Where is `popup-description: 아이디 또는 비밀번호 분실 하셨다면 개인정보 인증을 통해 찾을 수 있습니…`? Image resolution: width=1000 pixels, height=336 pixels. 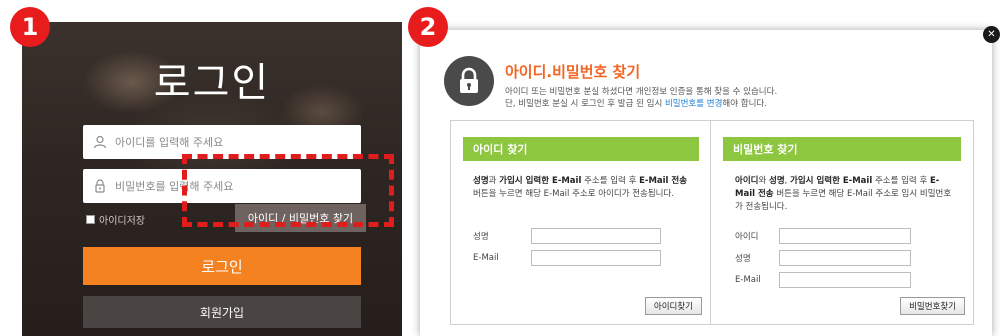 popup-description: 아이디 또는 비밀번호 분실 하셨다면 개인정보 인증을 통해 찾을 수 있습니… is located at coordinates (641, 98).